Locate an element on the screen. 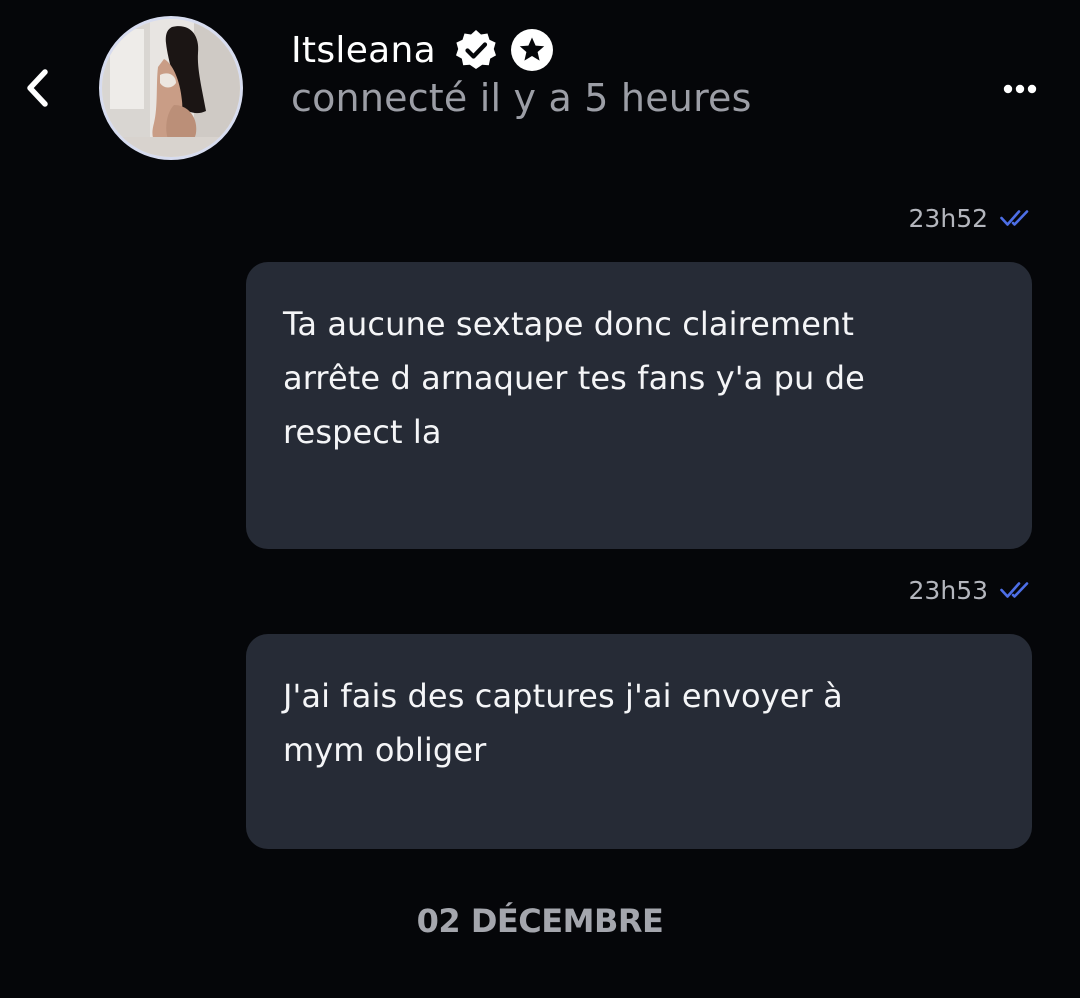 The width and height of the screenshot is (1080, 998). message-time: 23h52 is located at coordinates (948, 218).